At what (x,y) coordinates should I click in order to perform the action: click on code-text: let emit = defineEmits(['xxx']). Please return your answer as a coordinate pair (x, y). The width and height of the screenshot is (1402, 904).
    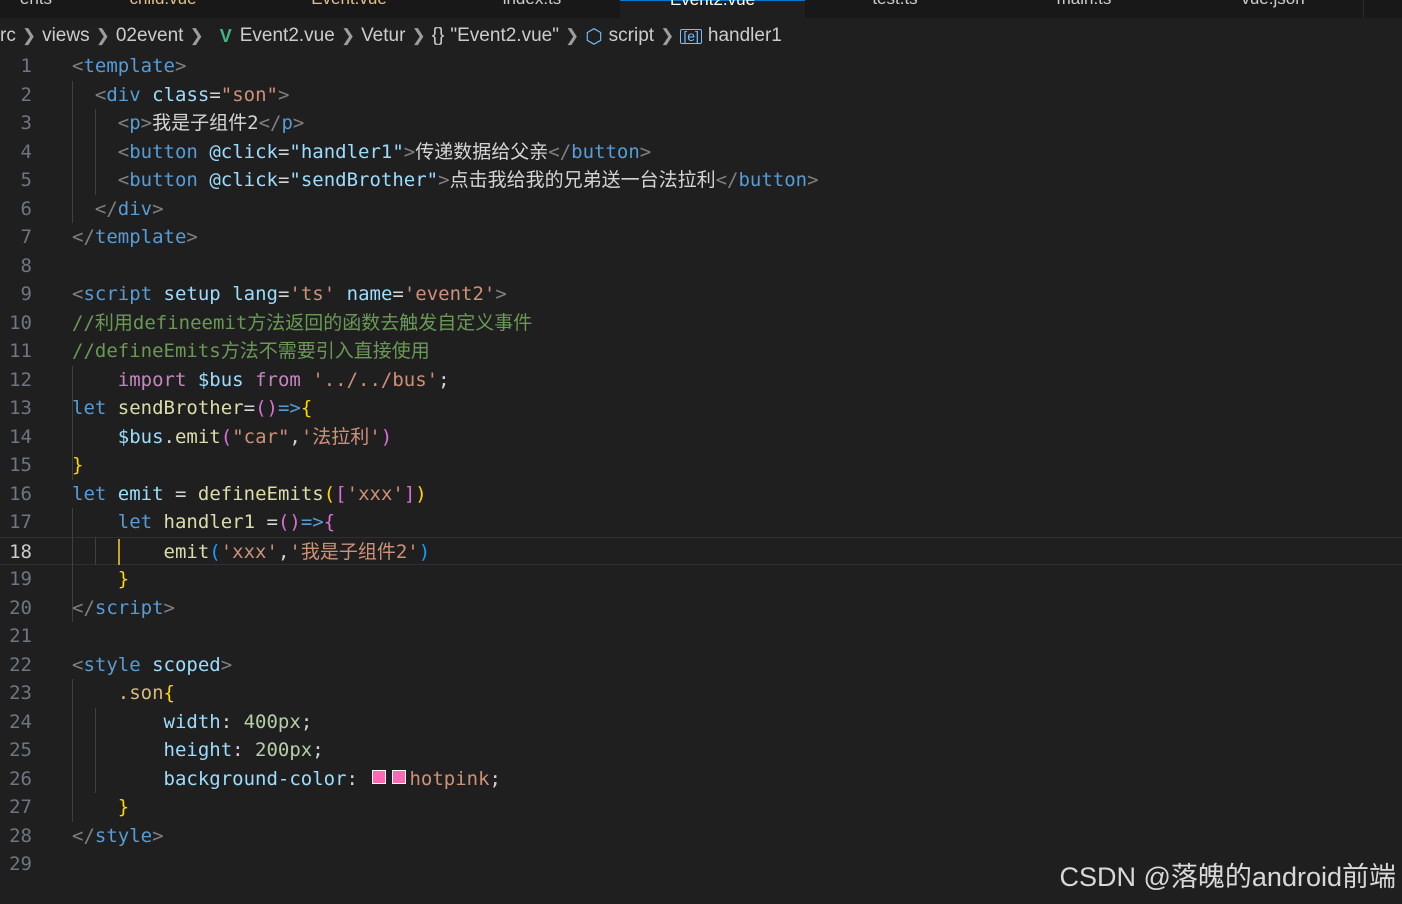
    Looking at the image, I should click on (249, 494).